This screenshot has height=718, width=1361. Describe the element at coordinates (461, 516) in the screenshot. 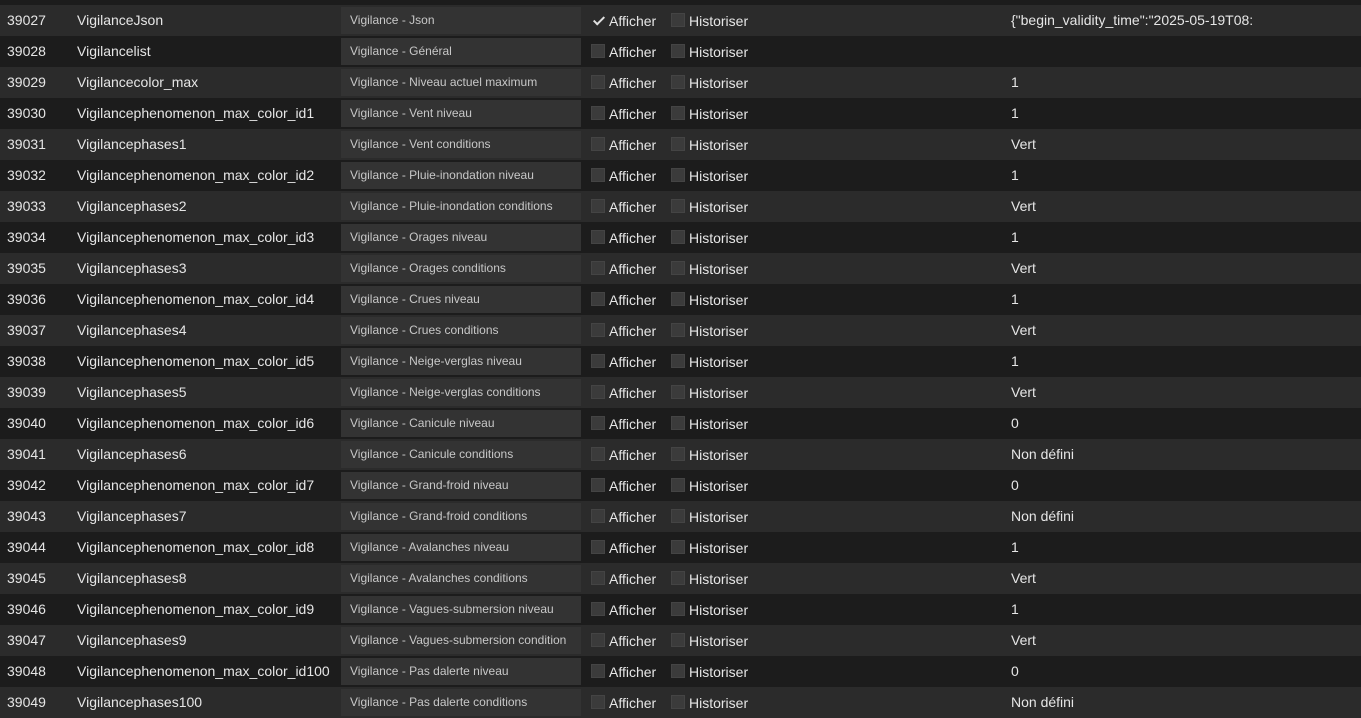

I see `command-name-field: Vigilance - Grand-froid conditions` at that location.